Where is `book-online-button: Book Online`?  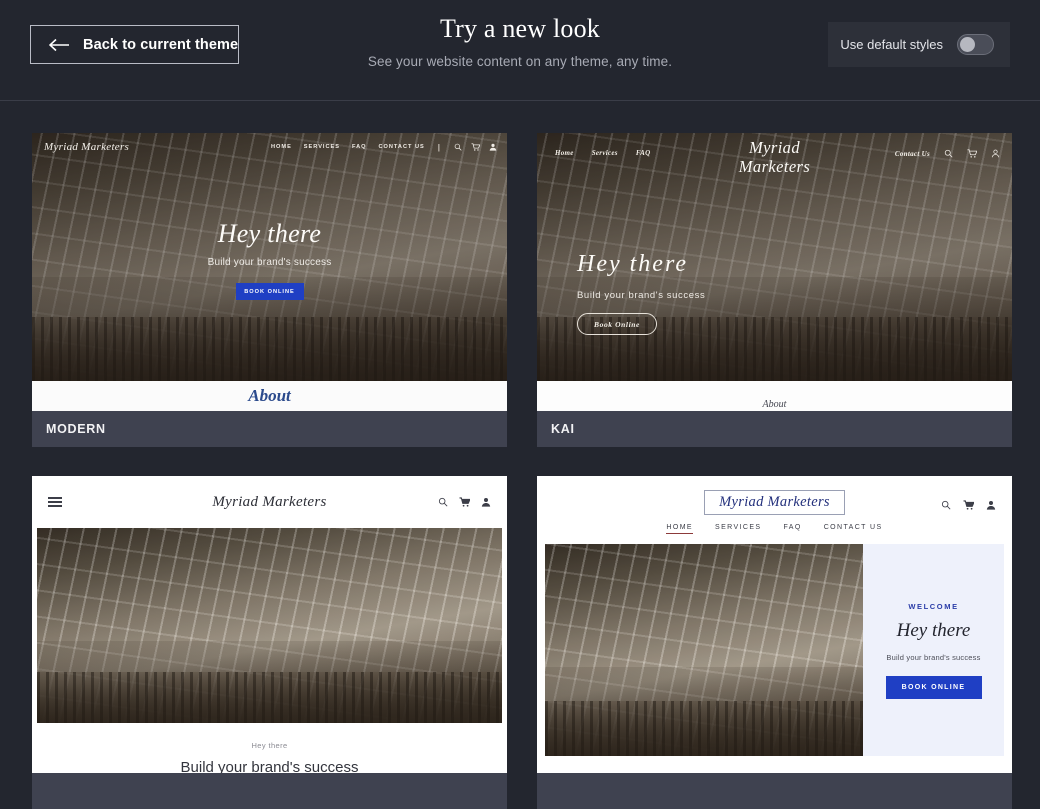 book-online-button: Book Online is located at coordinates (617, 324).